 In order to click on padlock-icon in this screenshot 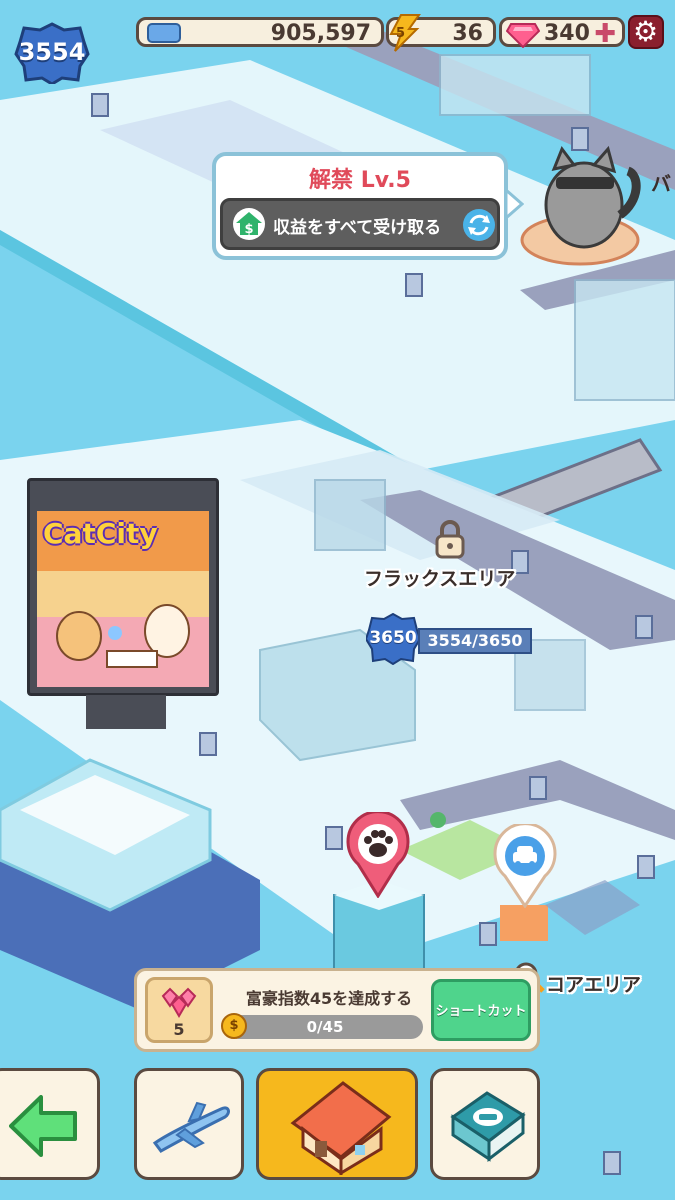, I will do `click(450, 539)`.